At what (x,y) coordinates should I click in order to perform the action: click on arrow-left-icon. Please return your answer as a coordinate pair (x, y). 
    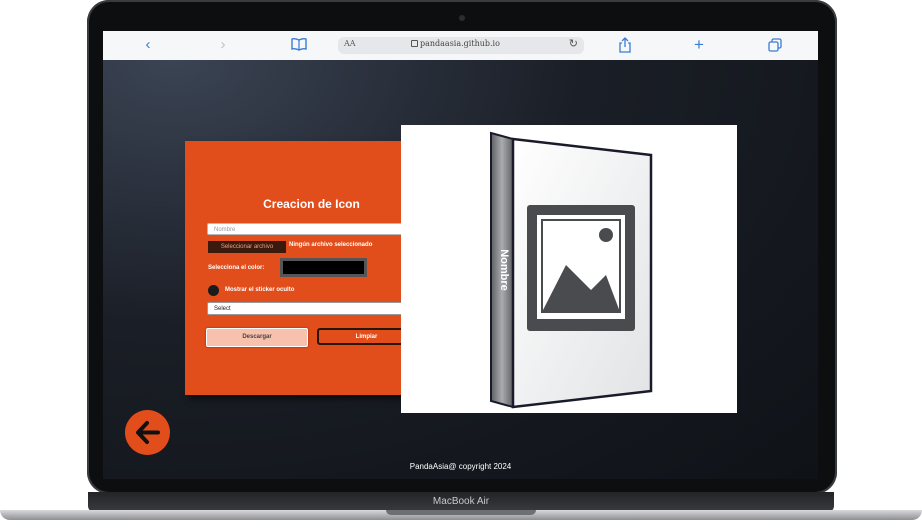
    Looking at the image, I should click on (148, 432).